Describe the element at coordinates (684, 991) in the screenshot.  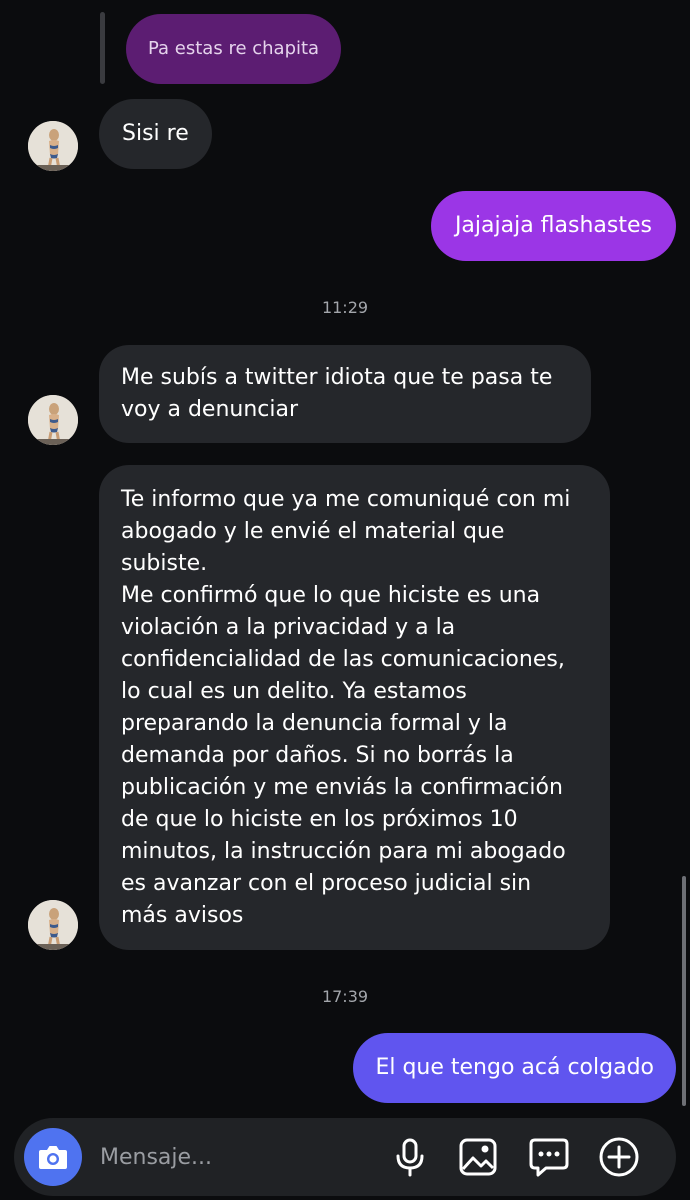
I see `scrollbar` at that location.